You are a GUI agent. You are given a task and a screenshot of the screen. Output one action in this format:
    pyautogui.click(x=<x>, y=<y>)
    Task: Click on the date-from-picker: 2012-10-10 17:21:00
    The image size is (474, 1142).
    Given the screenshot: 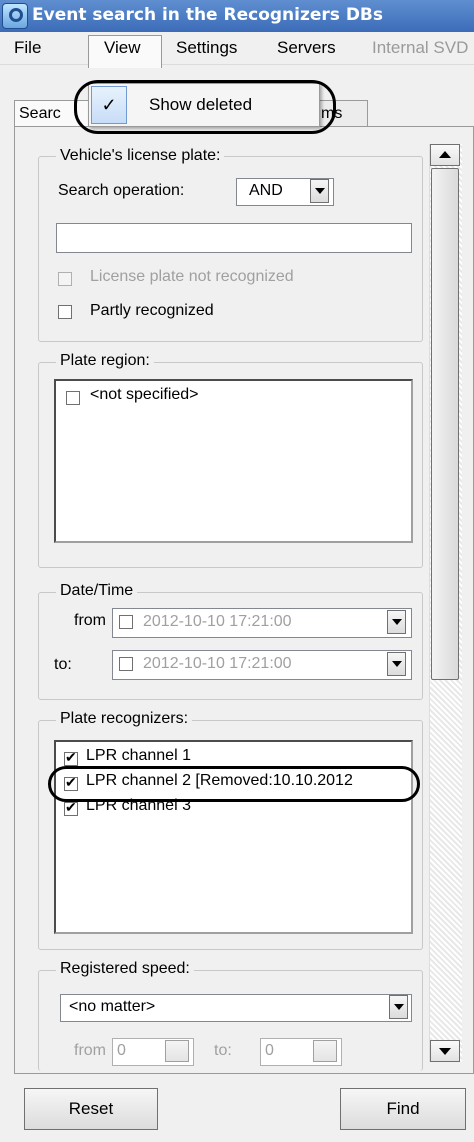 What is the action you would take?
    pyautogui.click(x=262, y=623)
    